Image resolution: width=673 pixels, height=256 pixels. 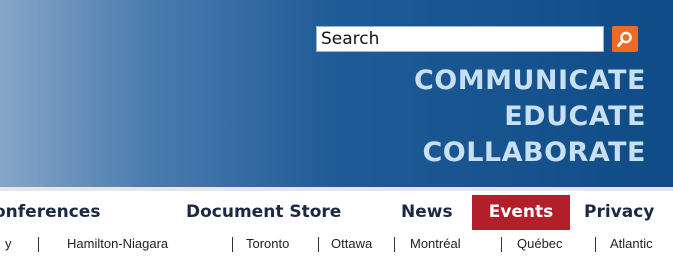 What do you see at coordinates (435, 244) in the screenshot?
I see `region-link-montreal: Montréal` at bounding box center [435, 244].